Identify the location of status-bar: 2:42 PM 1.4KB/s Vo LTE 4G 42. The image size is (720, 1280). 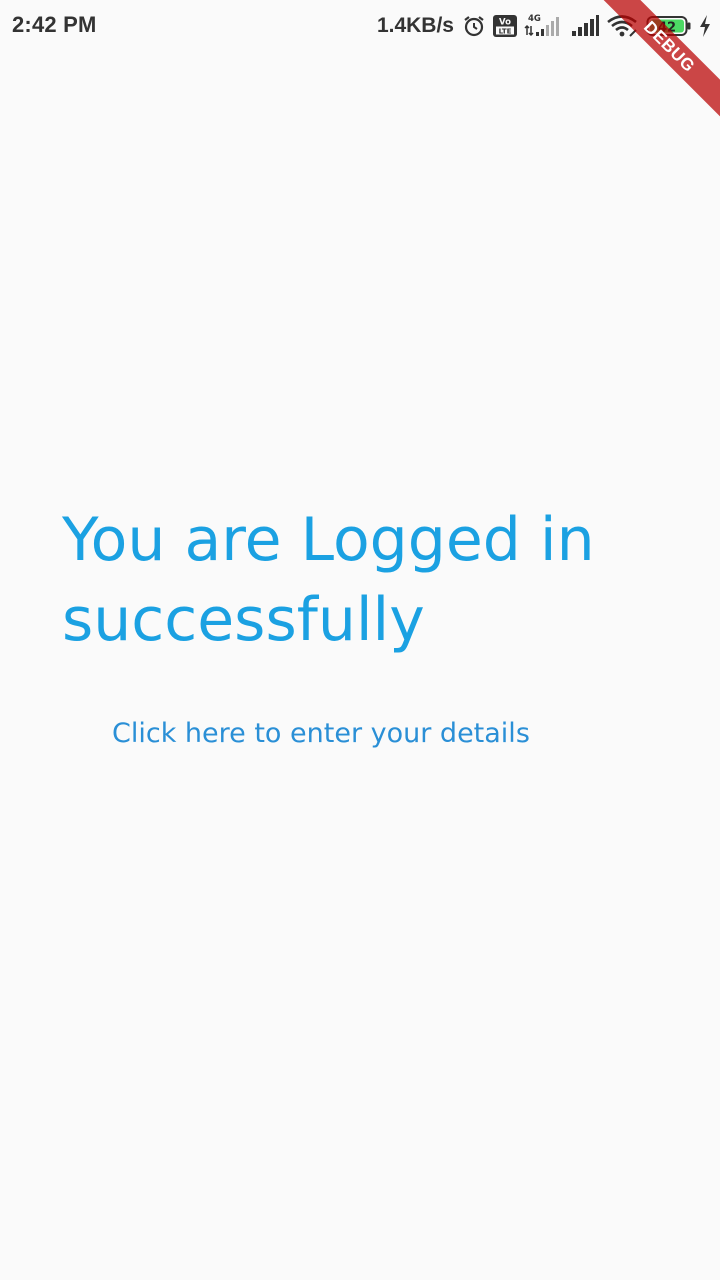
(360, 26).